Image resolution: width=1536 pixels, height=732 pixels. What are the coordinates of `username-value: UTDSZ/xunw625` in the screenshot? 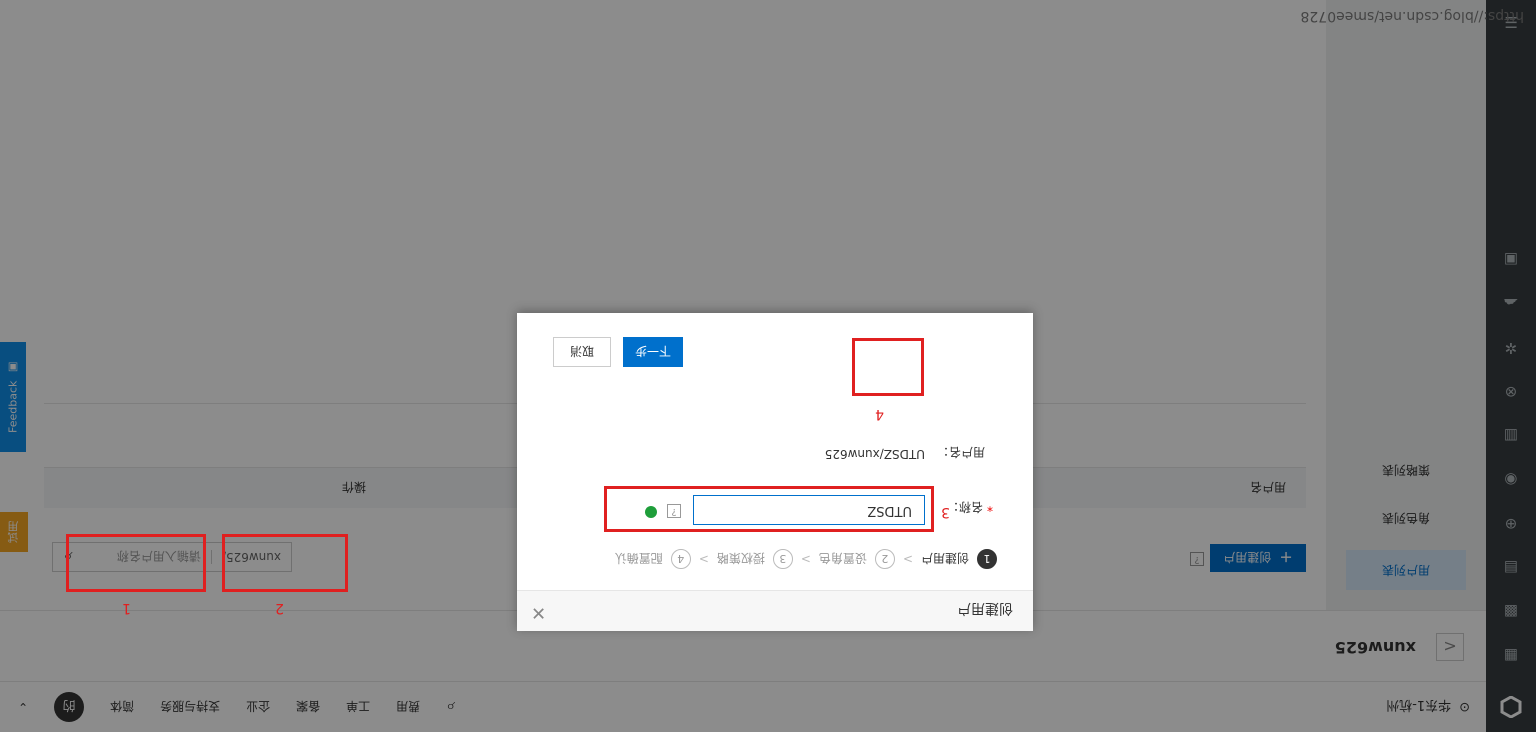 It's located at (874, 454).